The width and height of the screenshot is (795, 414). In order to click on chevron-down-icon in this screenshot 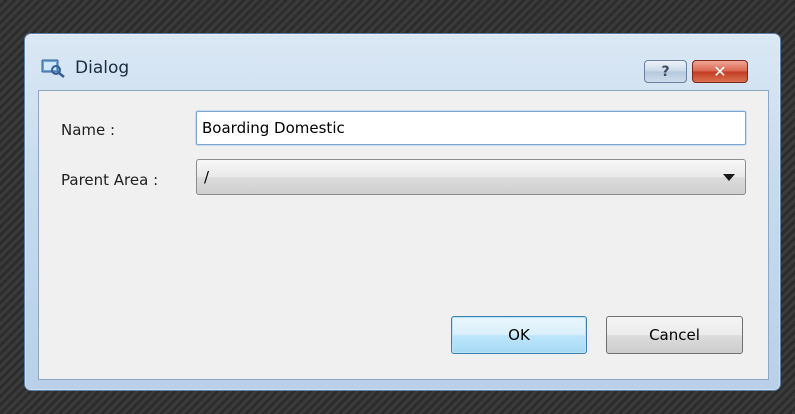, I will do `click(729, 177)`.